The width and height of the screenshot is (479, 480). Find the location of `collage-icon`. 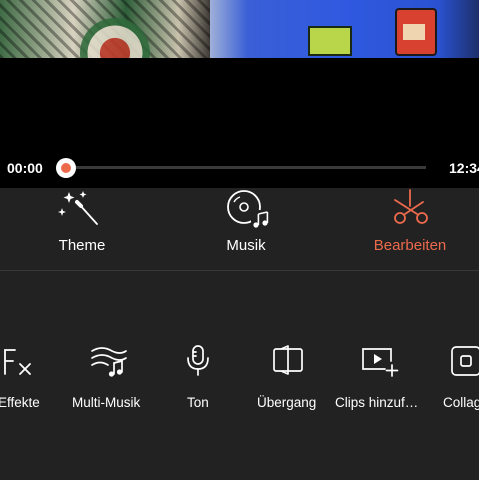

collage-icon is located at coordinates (465, 361).